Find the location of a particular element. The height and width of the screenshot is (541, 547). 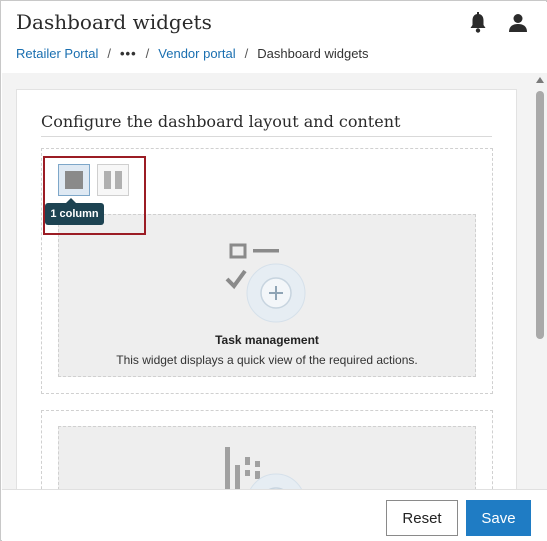

user-icon is located at coordinates (518, 23).